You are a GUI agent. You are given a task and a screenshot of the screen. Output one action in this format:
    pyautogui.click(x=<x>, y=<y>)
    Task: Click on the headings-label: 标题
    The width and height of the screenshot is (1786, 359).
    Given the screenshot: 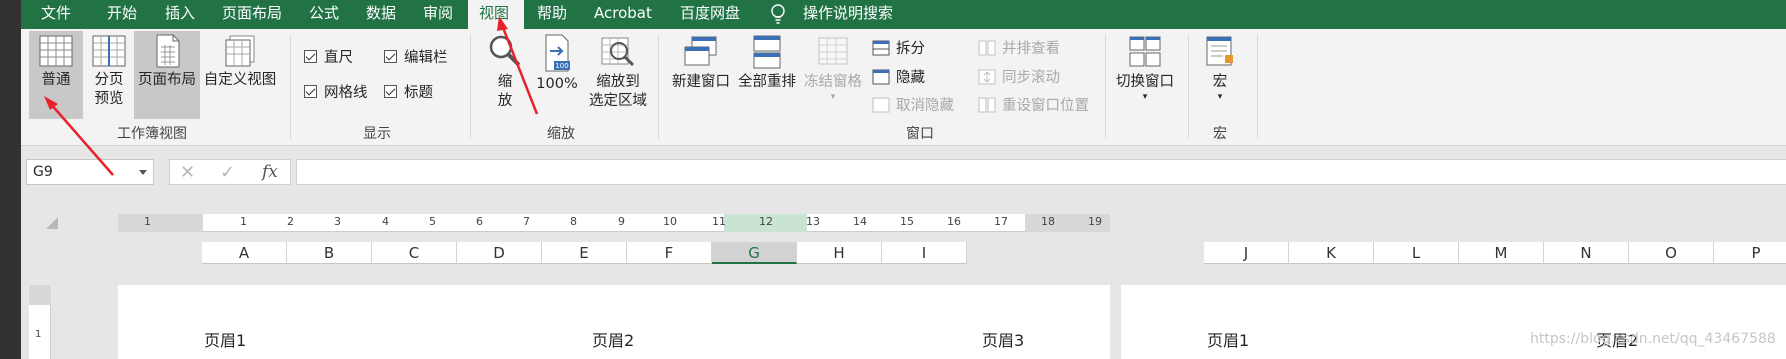 What is the action you would take?
    pyautogui.click(x=418, y=93)
    